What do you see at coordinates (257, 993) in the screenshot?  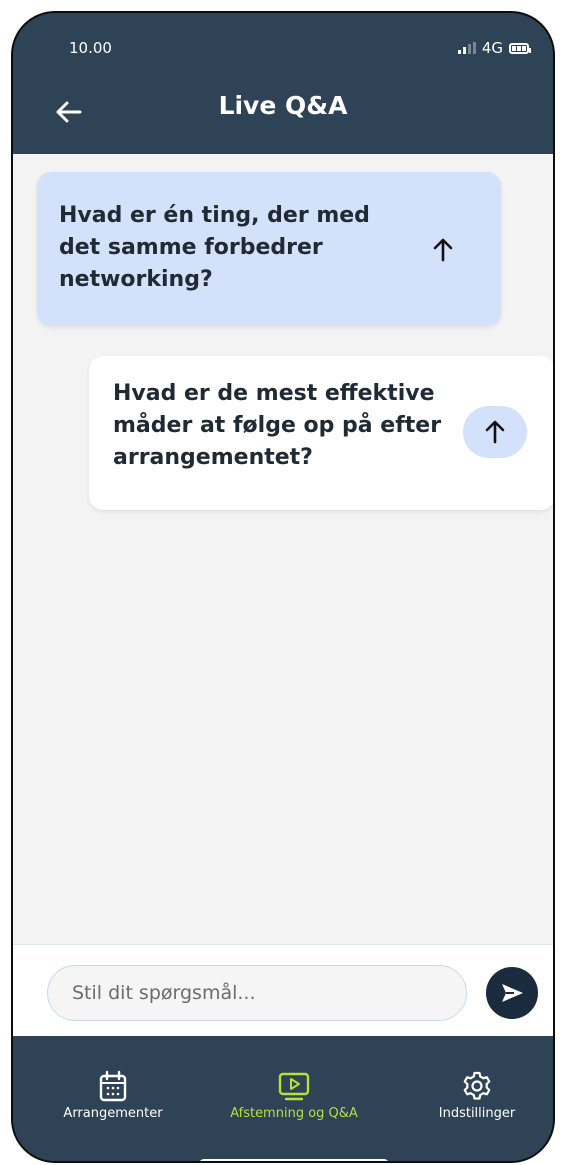 I see `question-input` at bounding box center [257, 993].